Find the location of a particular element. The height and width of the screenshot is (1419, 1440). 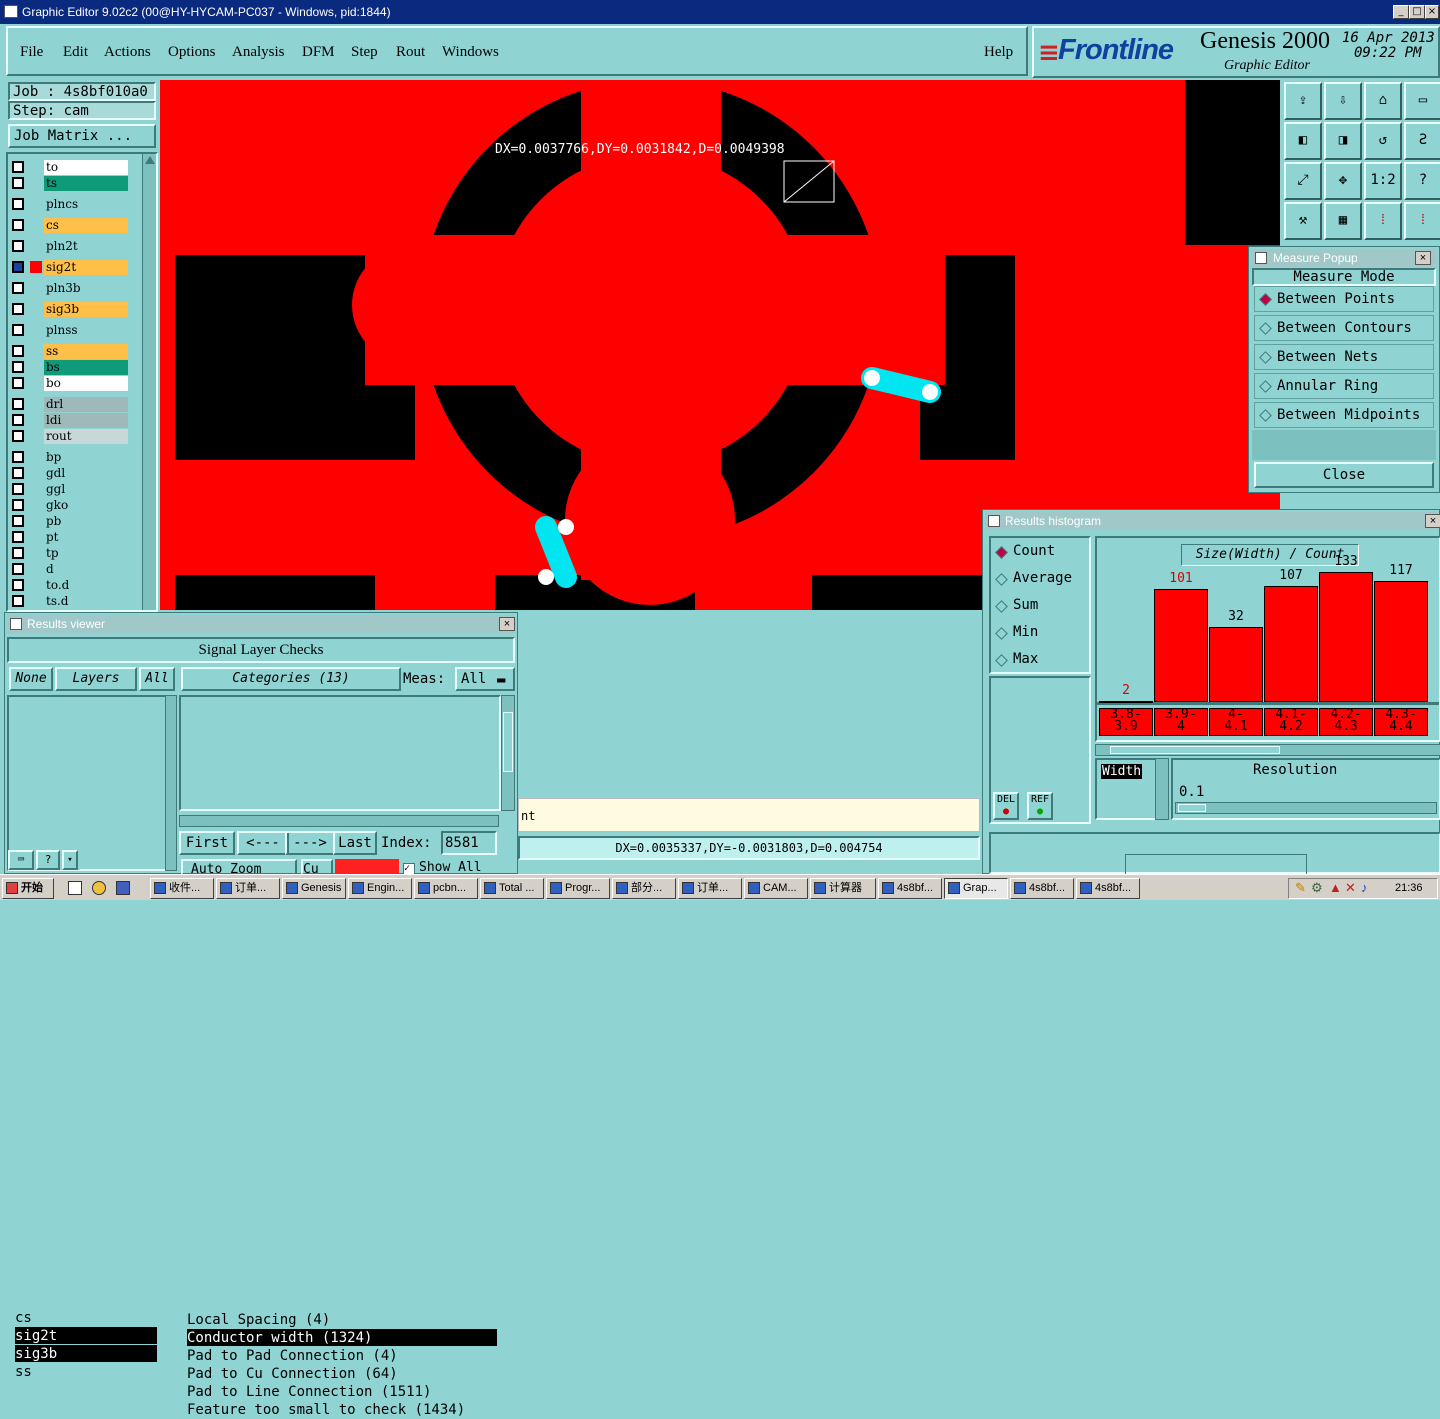

layer-name: tp is located at coordinates (86, 553).